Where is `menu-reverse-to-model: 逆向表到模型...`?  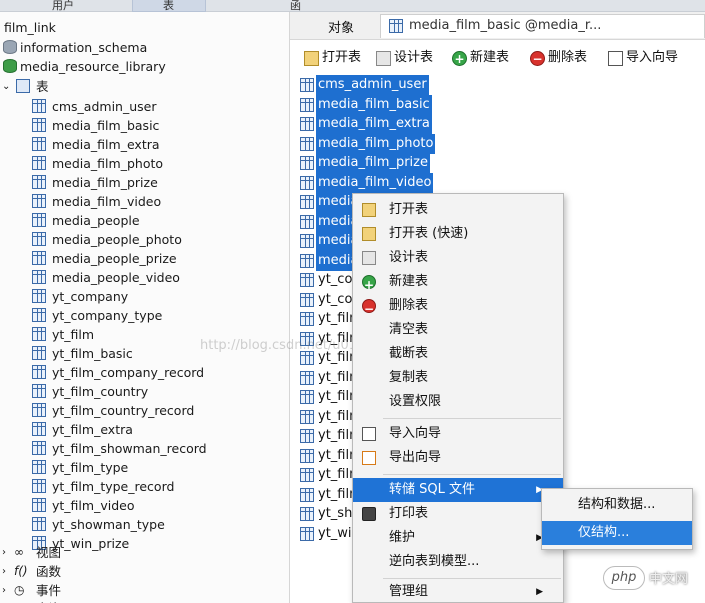 menu-reverse-to-model: 逆向表到模型... is located at coordinates (458, 562).